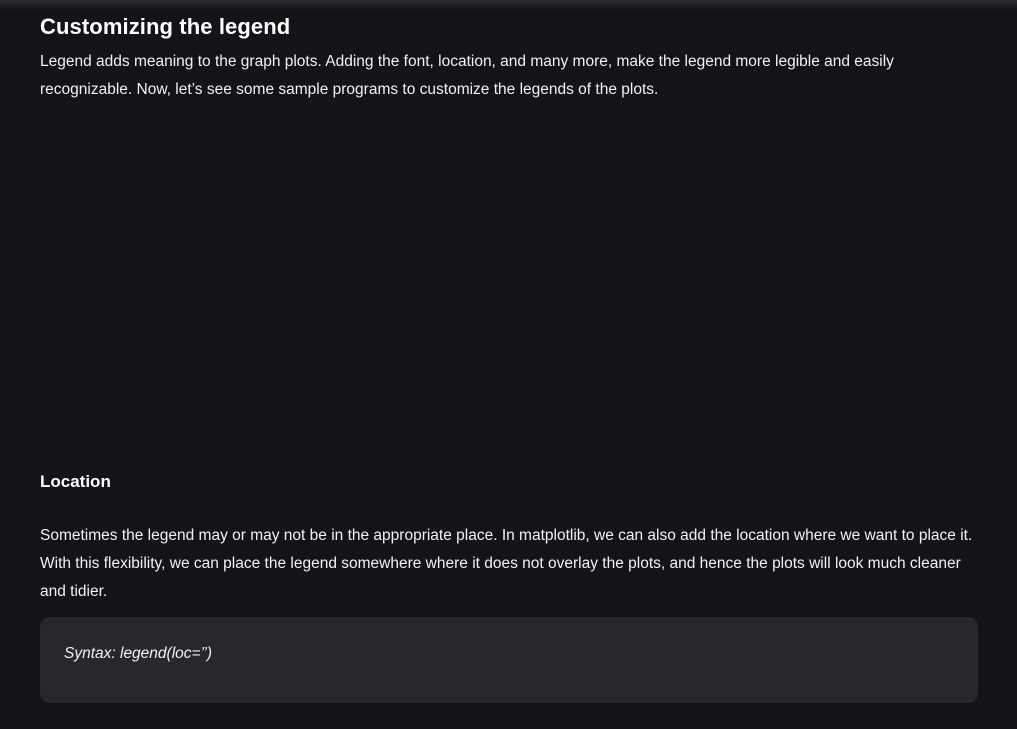 Image resolution: width=1017 pixels, height=729 pixels. I want to click on top-shade, so click(508, 5).